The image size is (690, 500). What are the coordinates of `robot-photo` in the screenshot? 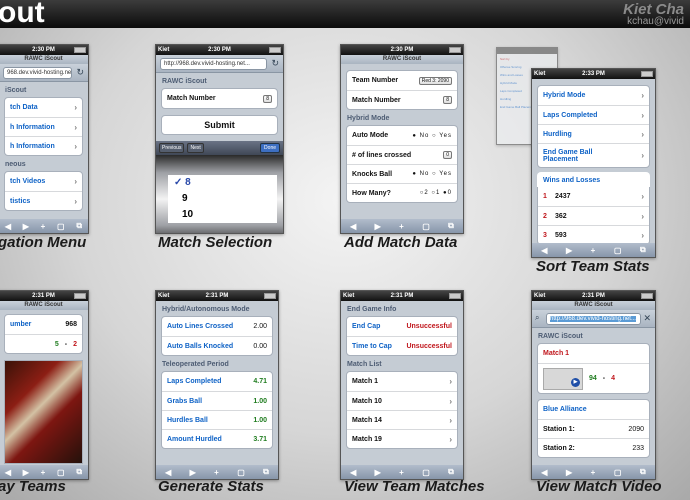 It's located at (43, 412).